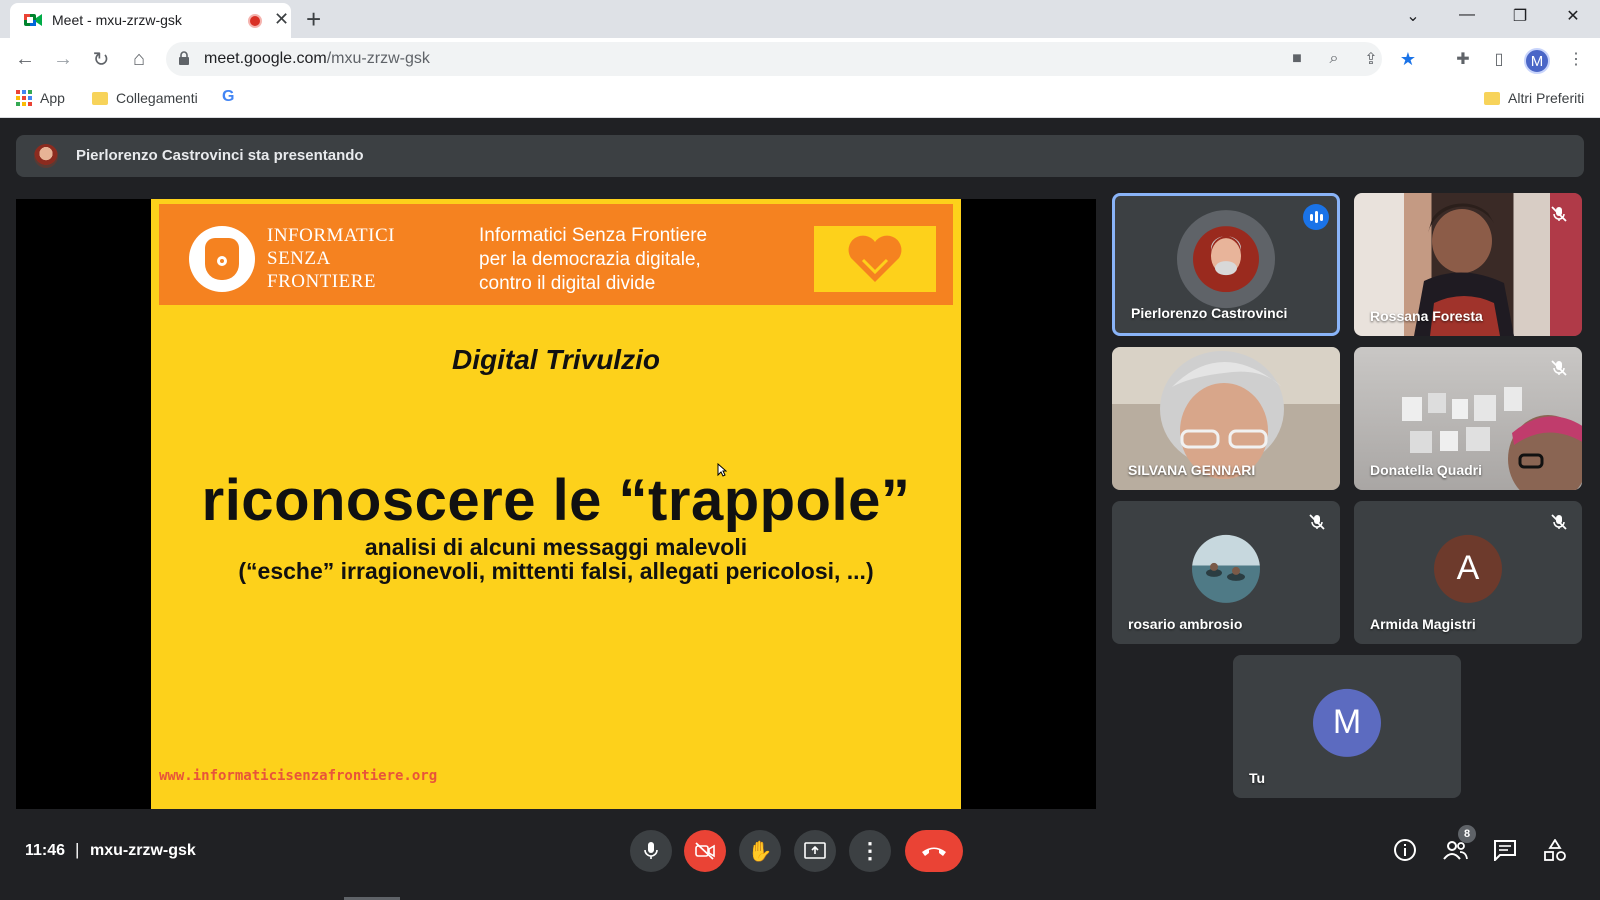  I want to click on hang-up-icon, so click(934, 851).